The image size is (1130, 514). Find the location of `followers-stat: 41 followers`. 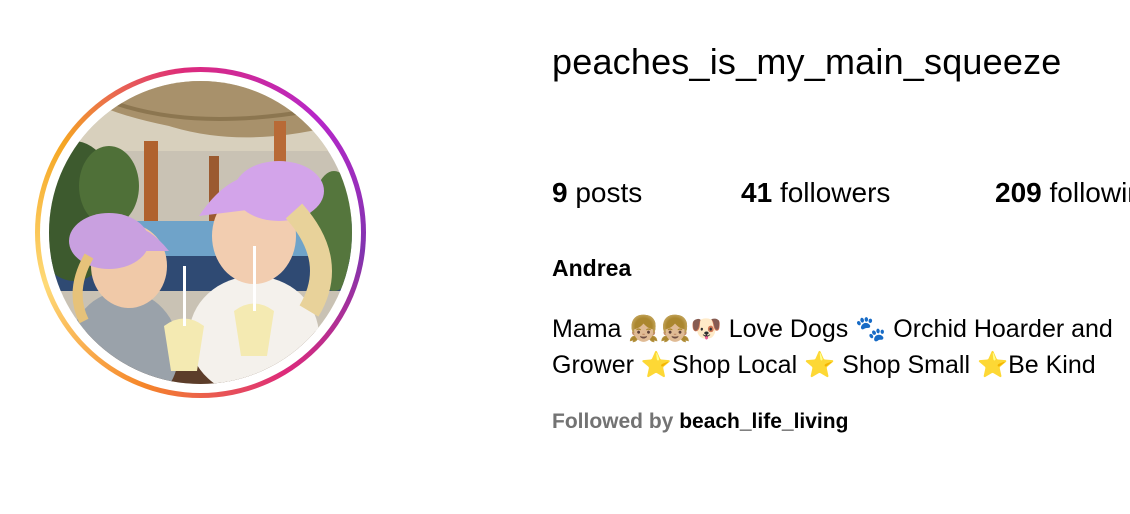

followers-stat: 41 followers is located at coordinates (815, 193).